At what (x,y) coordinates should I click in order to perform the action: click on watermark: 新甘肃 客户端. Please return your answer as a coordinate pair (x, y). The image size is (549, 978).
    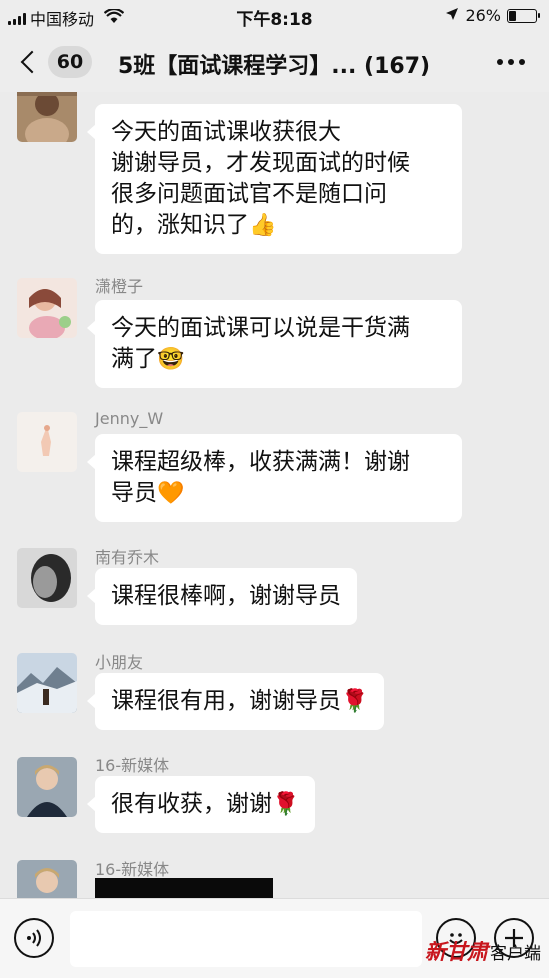
    Looking at the image, I should click on (483, 951).